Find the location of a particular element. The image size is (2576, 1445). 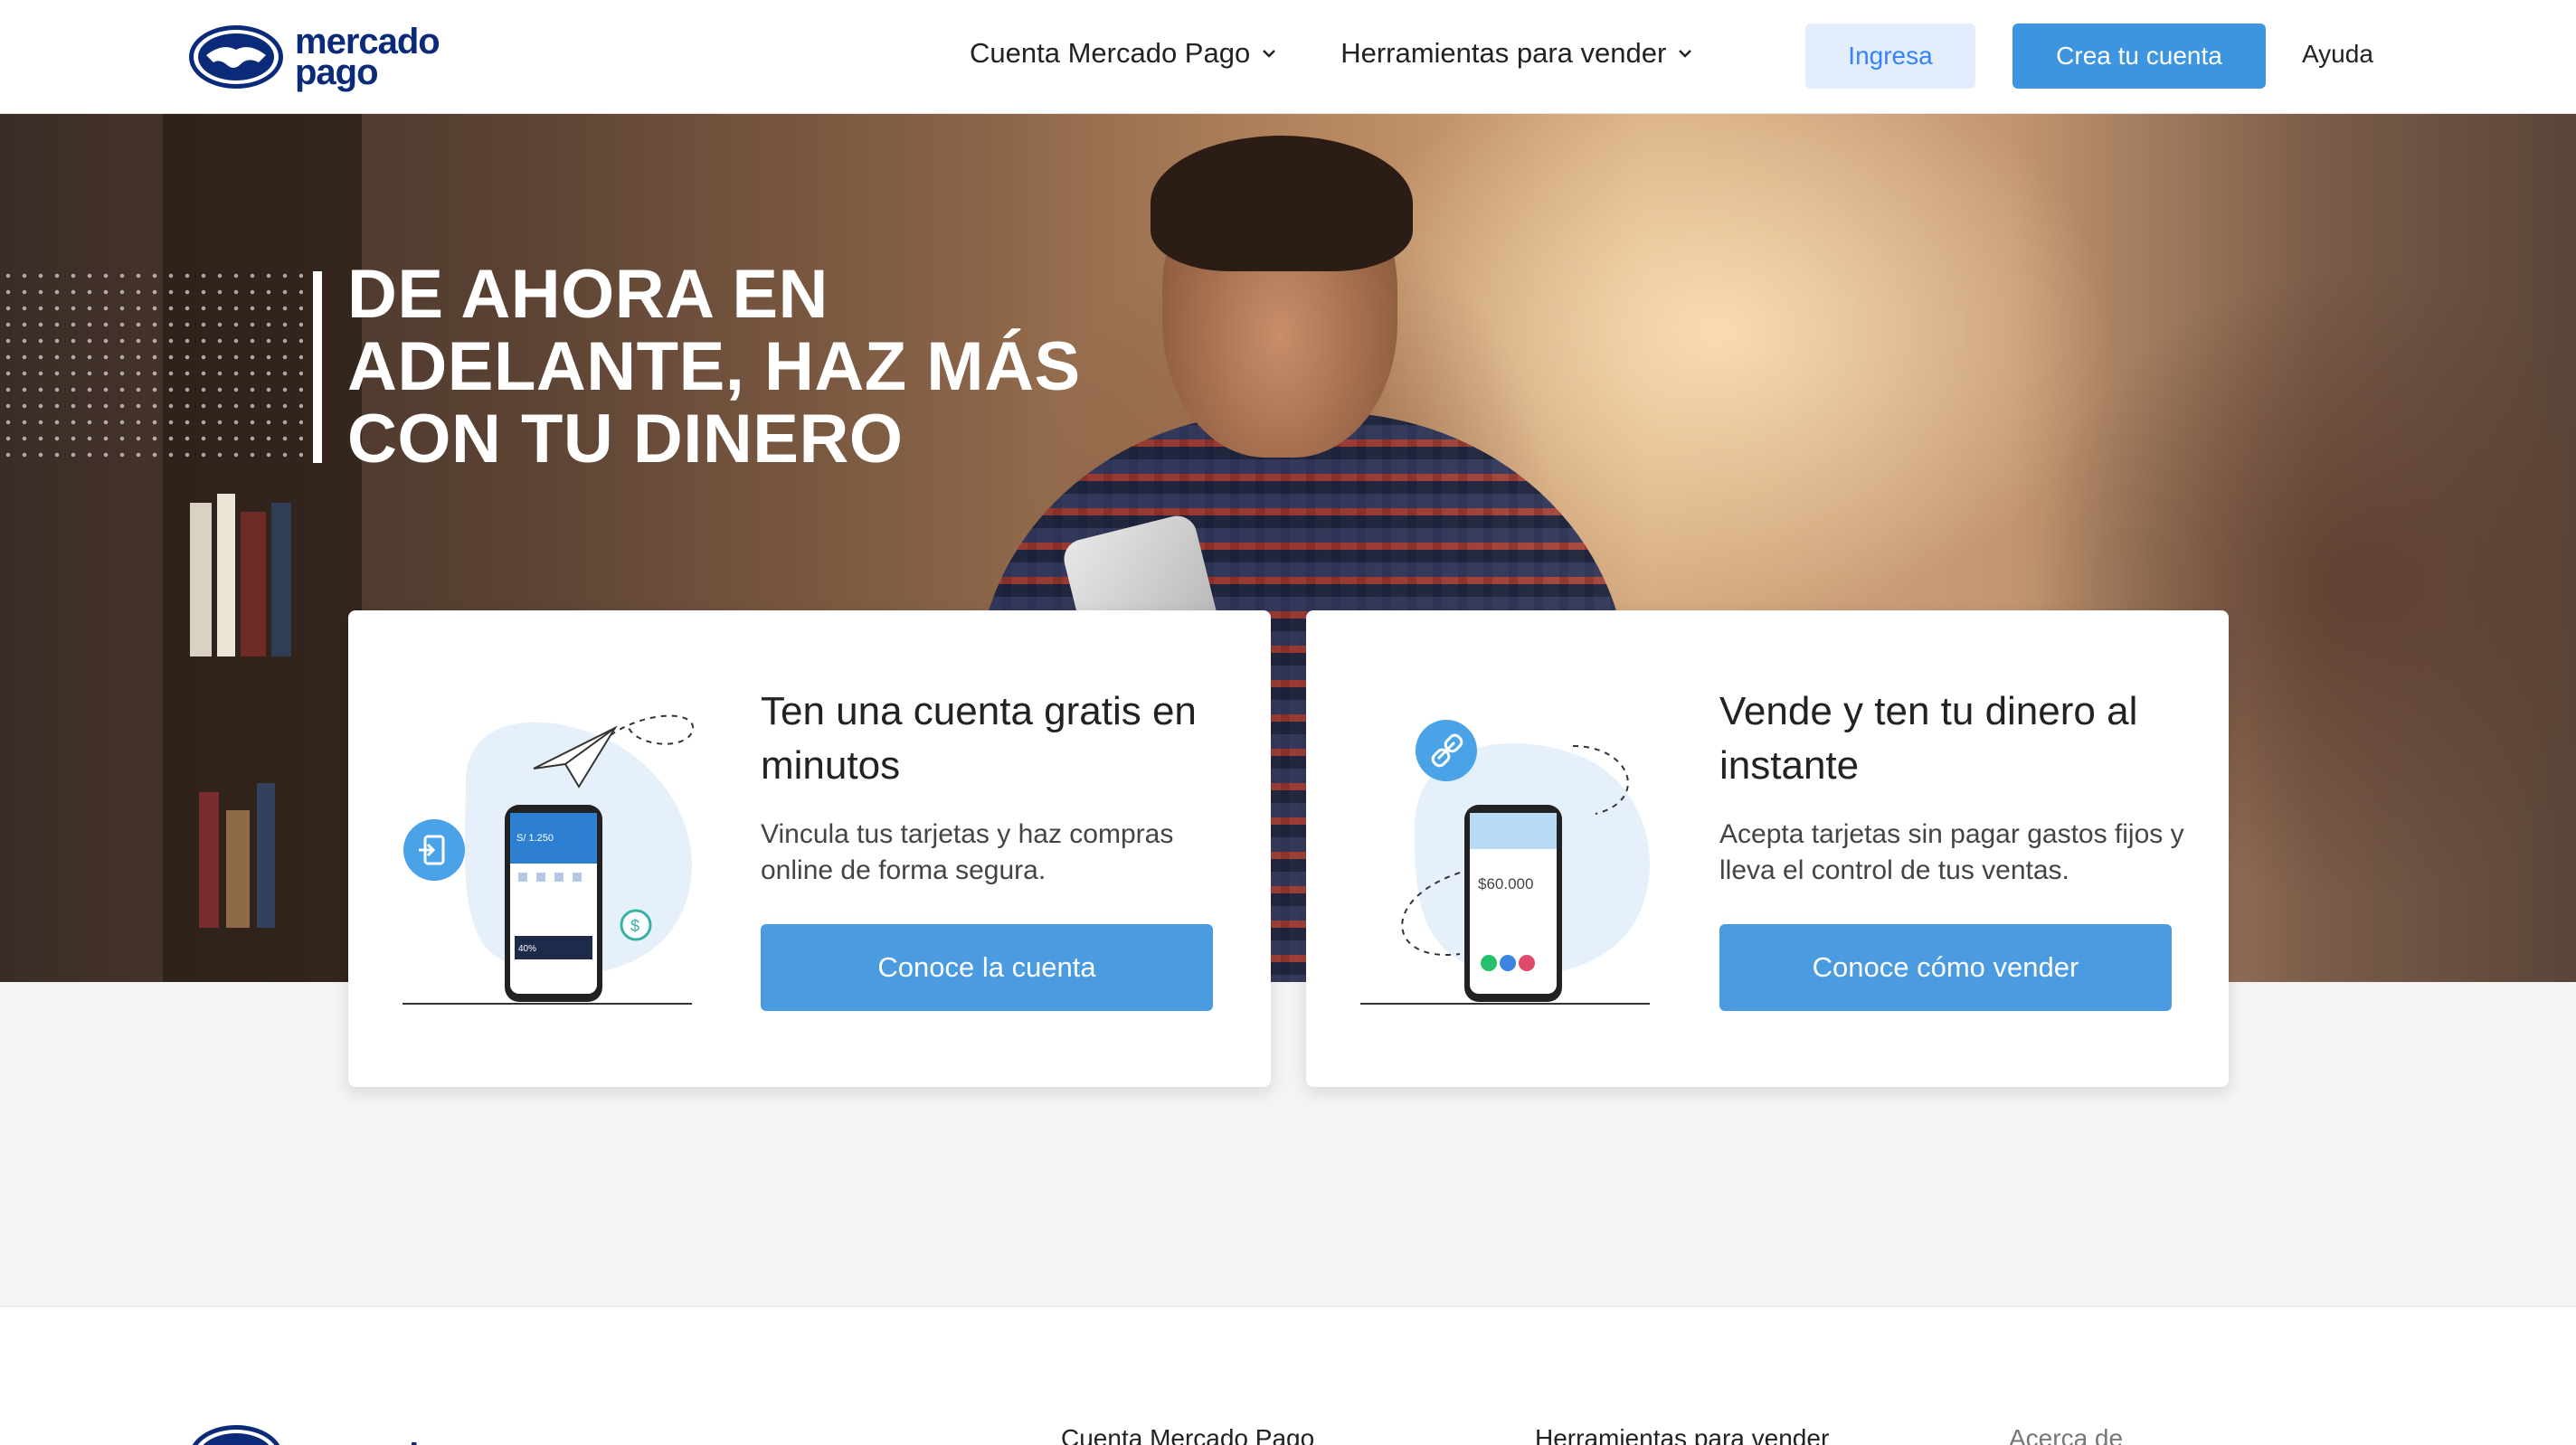

dot-pattern-decoration is located at coordinates (152, 365).